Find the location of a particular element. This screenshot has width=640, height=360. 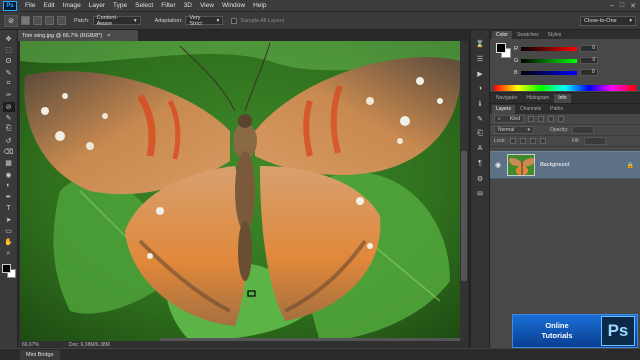

intersect-selection-button is located at coordinates (61, 20).